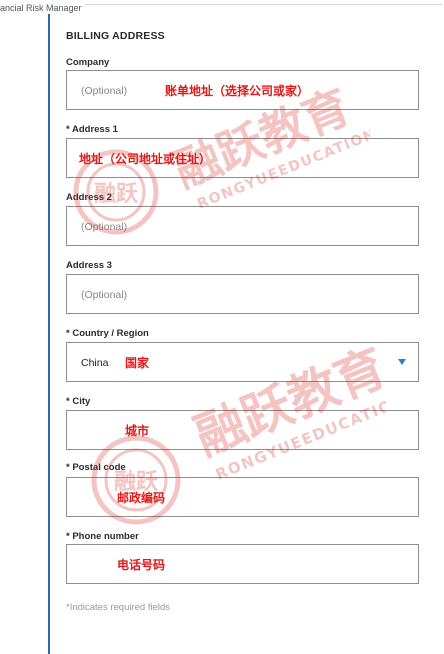 The image size is (444, 654). Describe the element at coordinates (88, 62) in the screenshot. I see `company-label: Company` at that location.